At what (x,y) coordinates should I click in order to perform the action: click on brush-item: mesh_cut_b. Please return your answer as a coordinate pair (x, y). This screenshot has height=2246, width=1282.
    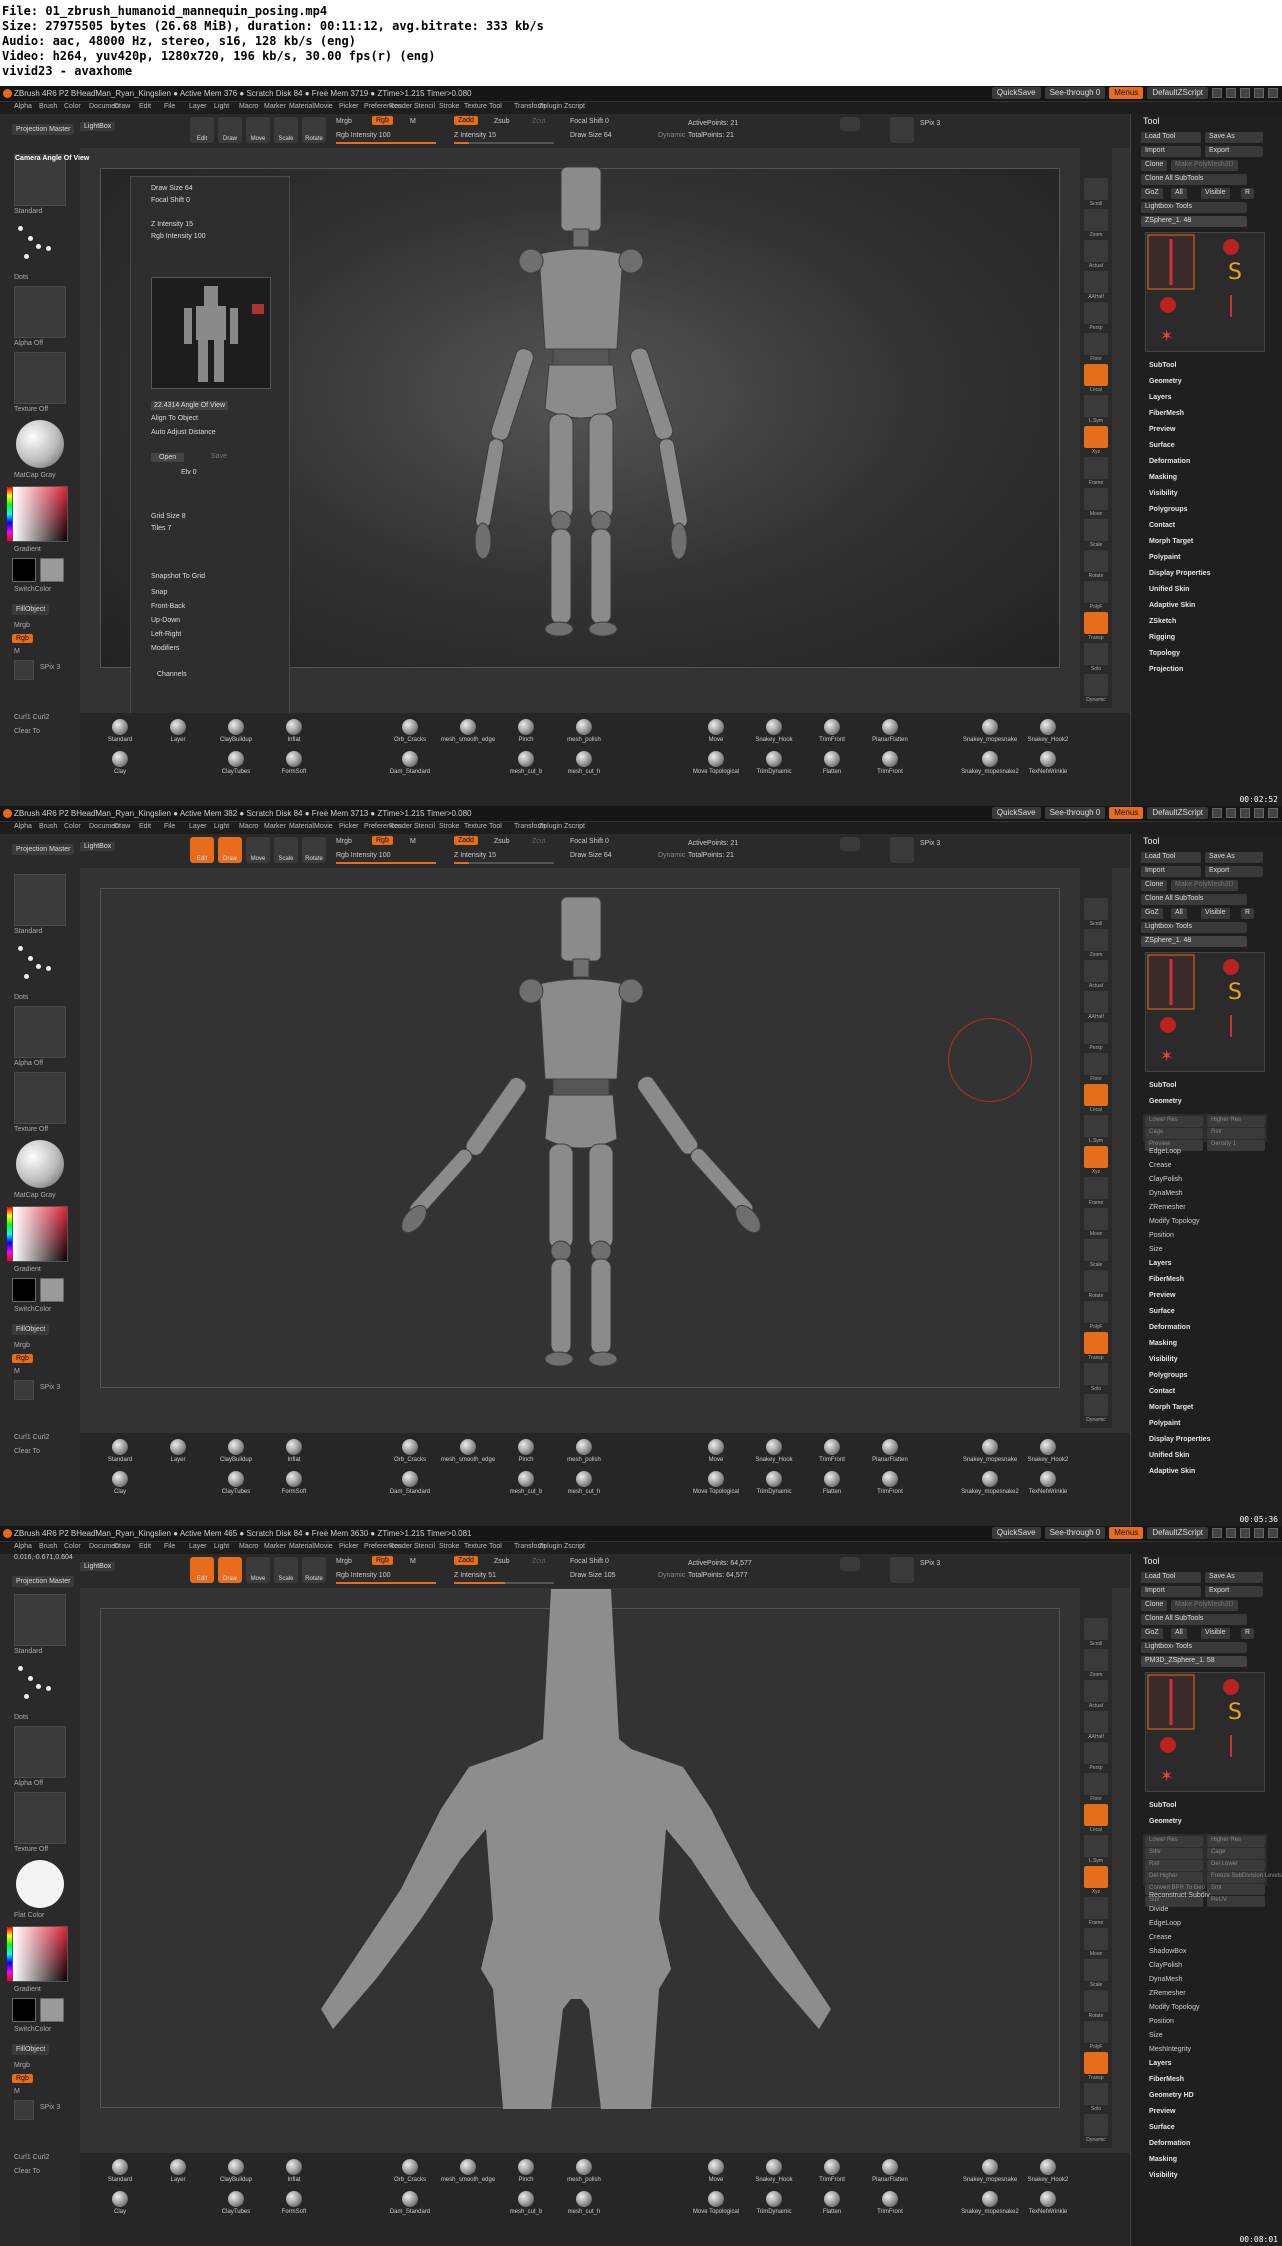
    Looking at the image, I should click on (526, 771).